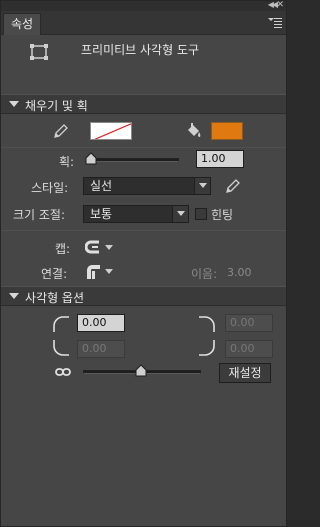 The width and height of the screenshot is (320, 527). Describe the element at coordinates (56, 106) in the screenshot. I see `section-fill-stroke-title: 채우기 및 획` at that location.